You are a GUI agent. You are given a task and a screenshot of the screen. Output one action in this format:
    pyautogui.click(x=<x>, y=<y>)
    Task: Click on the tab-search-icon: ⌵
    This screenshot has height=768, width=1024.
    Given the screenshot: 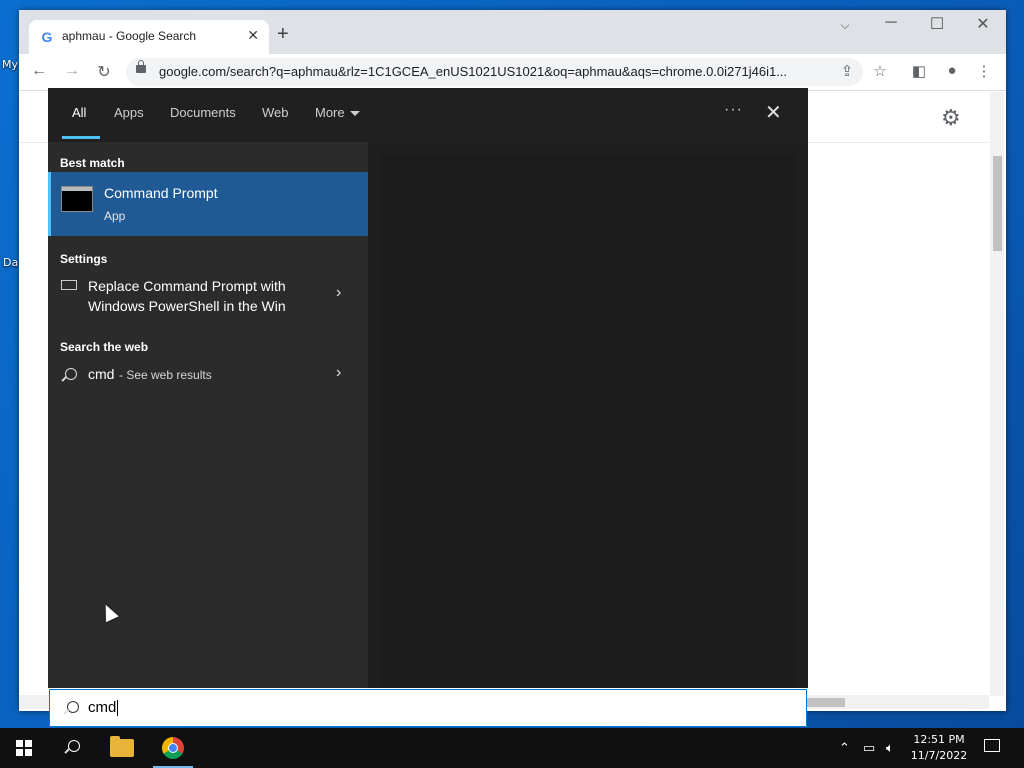 What is the action you would take?
    pyautogui.click(x=845, y=25)
    